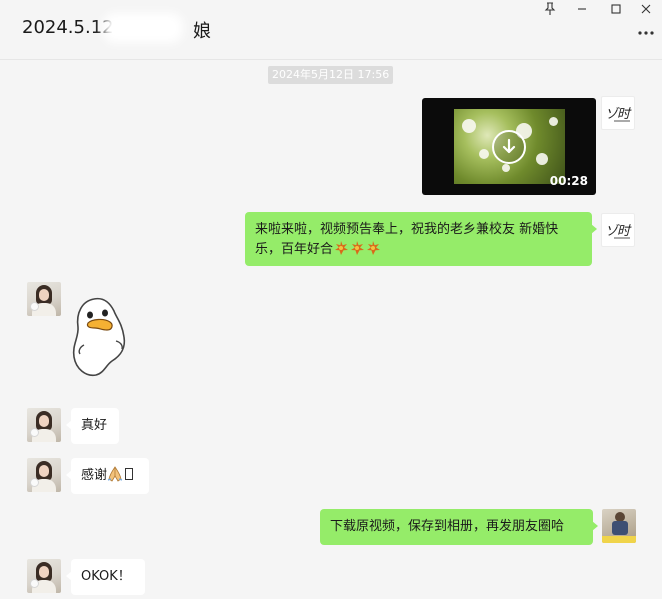 Image resolution: width=662 pixels, height=599 pixels. I want to click on message-bubble-mine: 下载原视频，保存到相册，再发朋友圈哈, so click(459, 527).